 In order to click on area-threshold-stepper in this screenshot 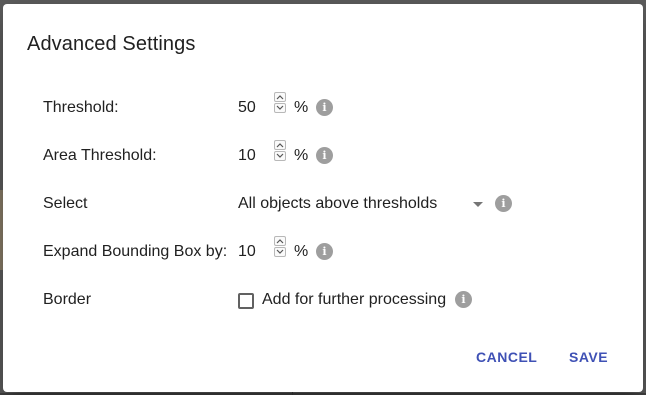, I will do `click(280, 151)`.